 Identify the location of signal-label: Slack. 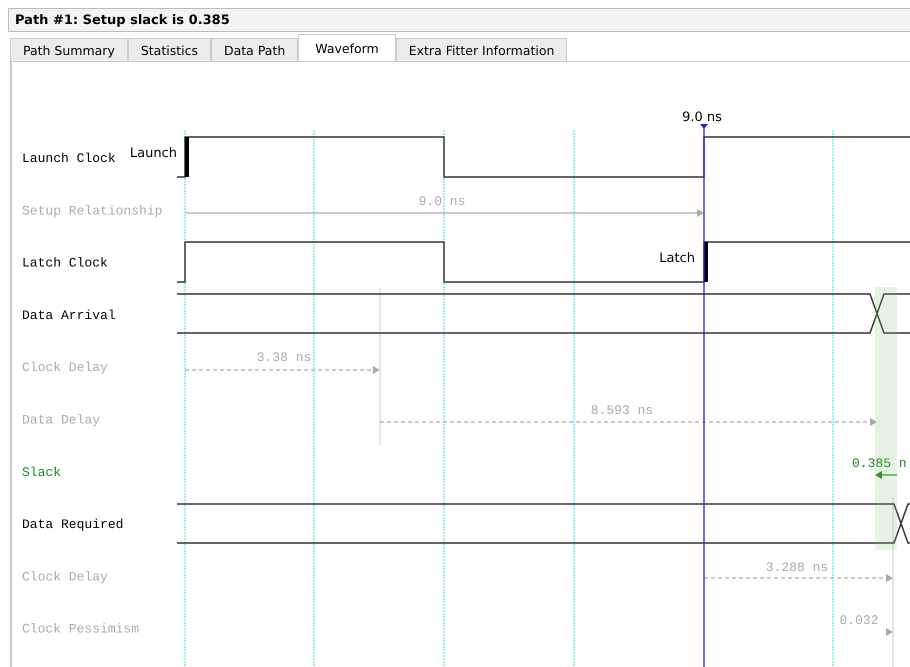
(42, 472).